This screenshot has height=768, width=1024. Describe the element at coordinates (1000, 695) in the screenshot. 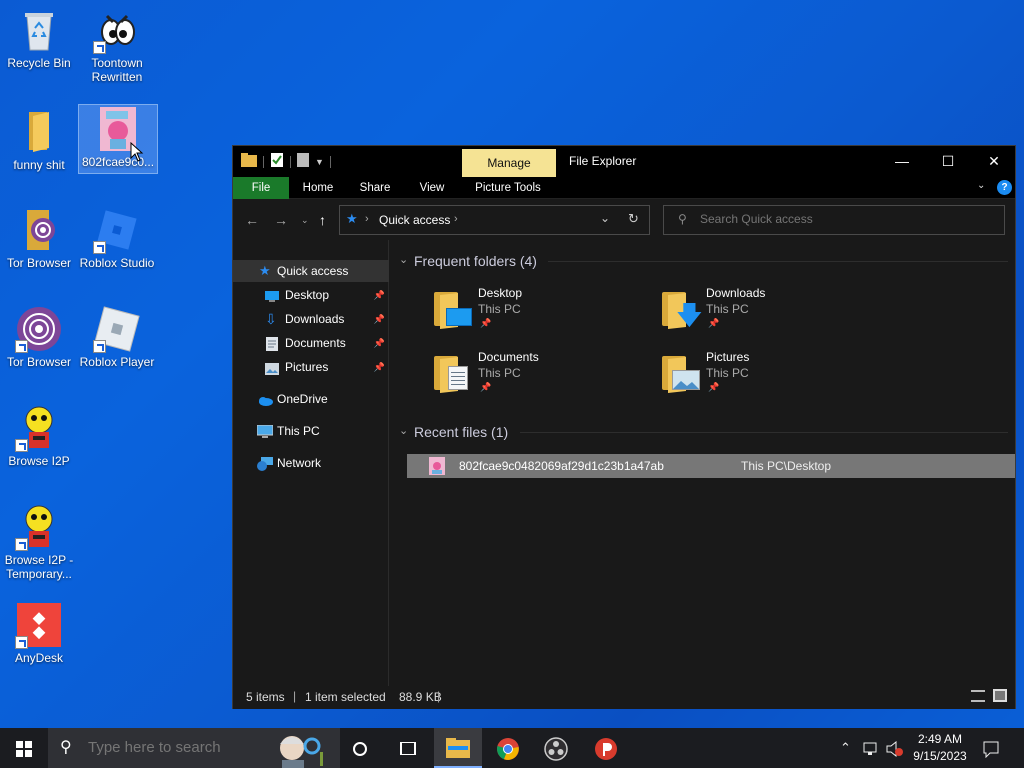

I see `large-icons-view-icon` at that location.